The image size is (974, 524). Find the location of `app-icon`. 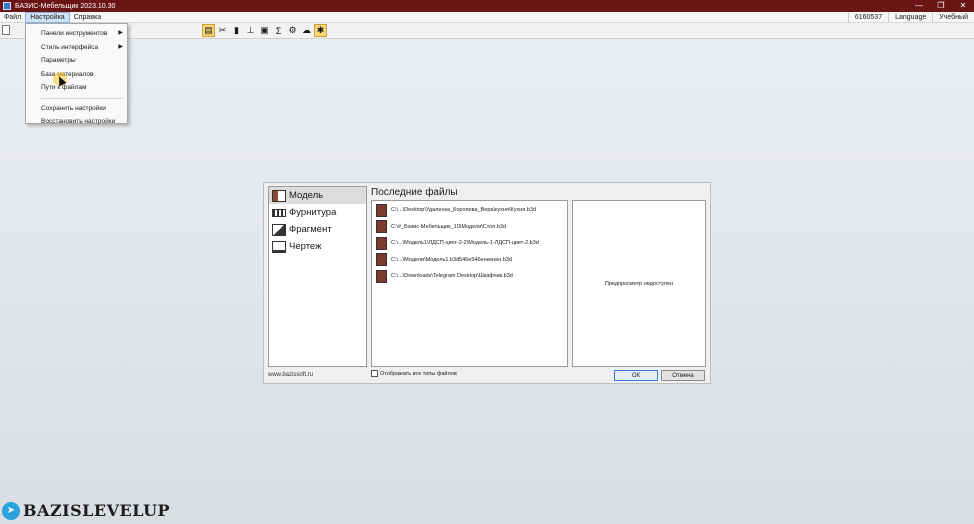

app-icon is located at coordinates (7, 6).